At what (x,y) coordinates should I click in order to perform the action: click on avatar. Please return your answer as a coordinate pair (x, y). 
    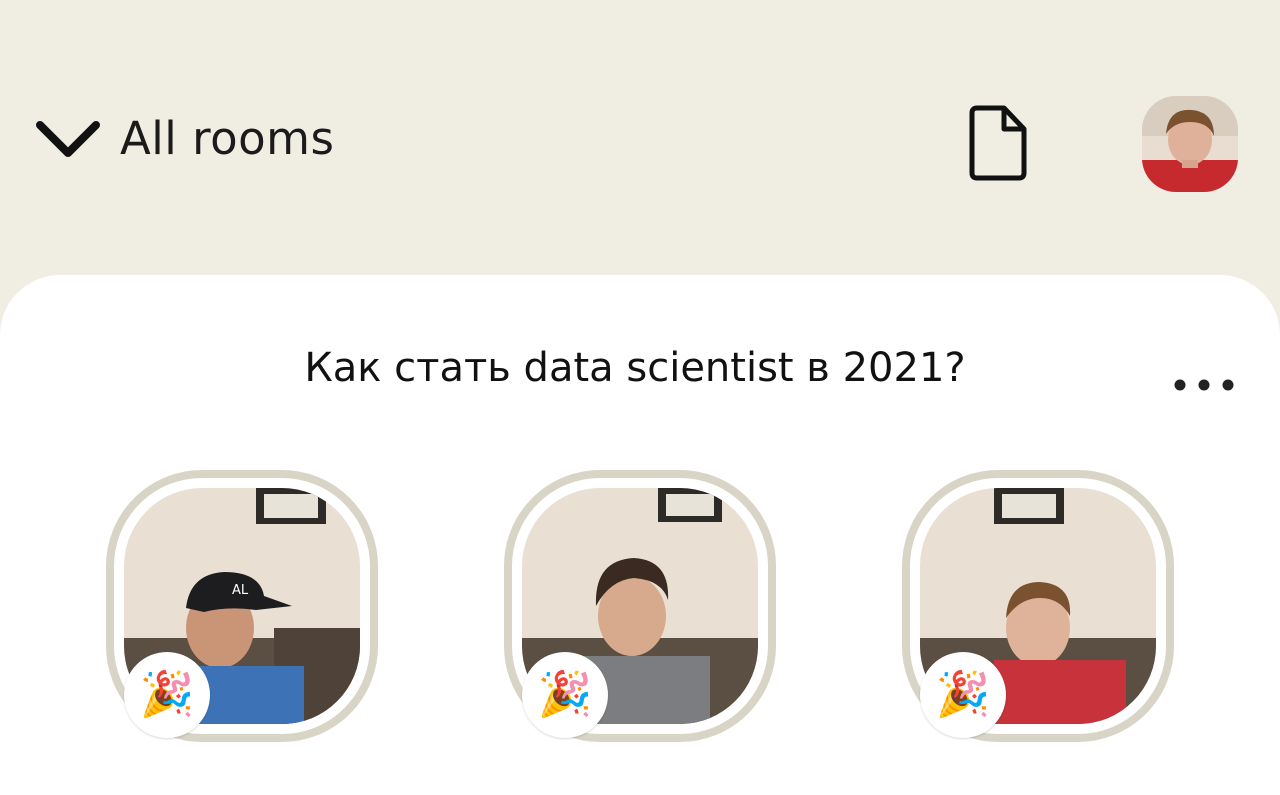
    Looking at the image, I should click on (1190, 144).